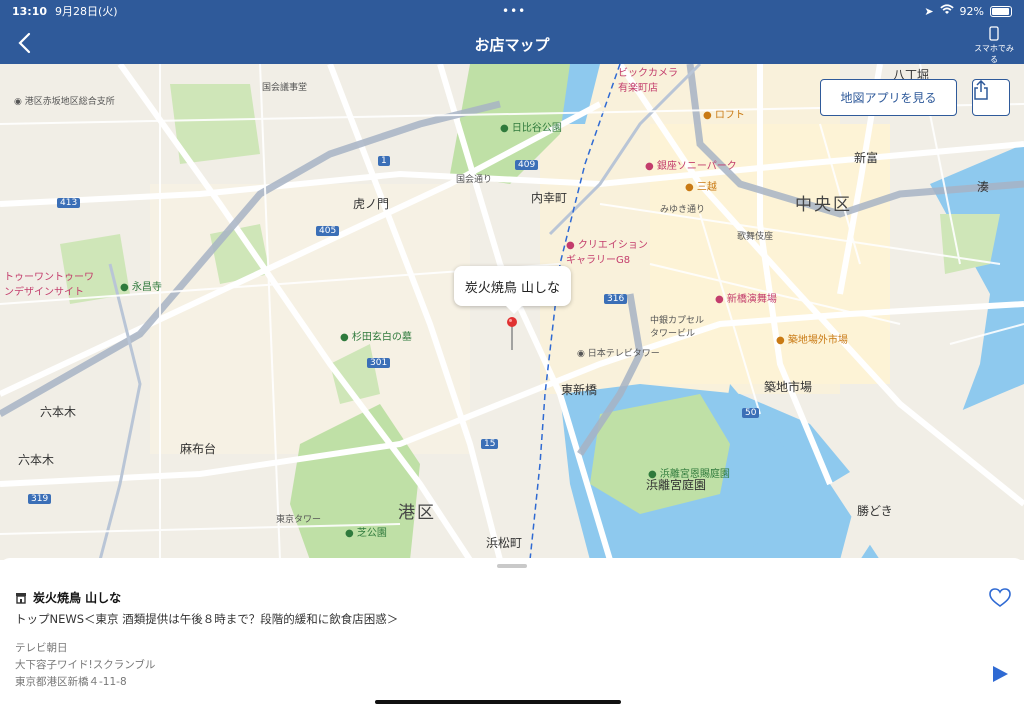 This screenshot has width=1024, height=712. What do you see at coordinates (512, 290) in the screenshot?
I see `shop-callout: 炭火焼鳥 山しな` at bounding box center [512, 290].